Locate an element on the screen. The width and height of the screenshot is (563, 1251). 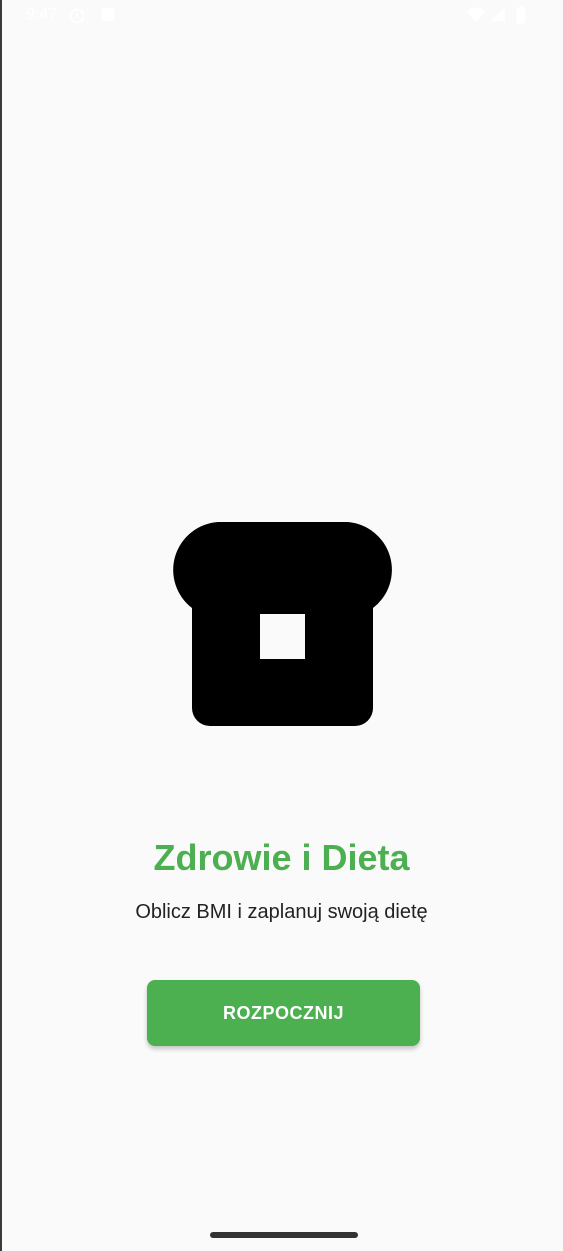
wifi-icon is located at coordinates (476, 14).